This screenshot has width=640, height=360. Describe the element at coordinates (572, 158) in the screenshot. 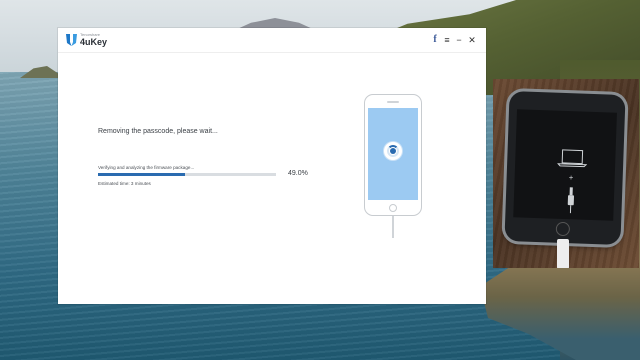

I see `laptop-icon` at that location.